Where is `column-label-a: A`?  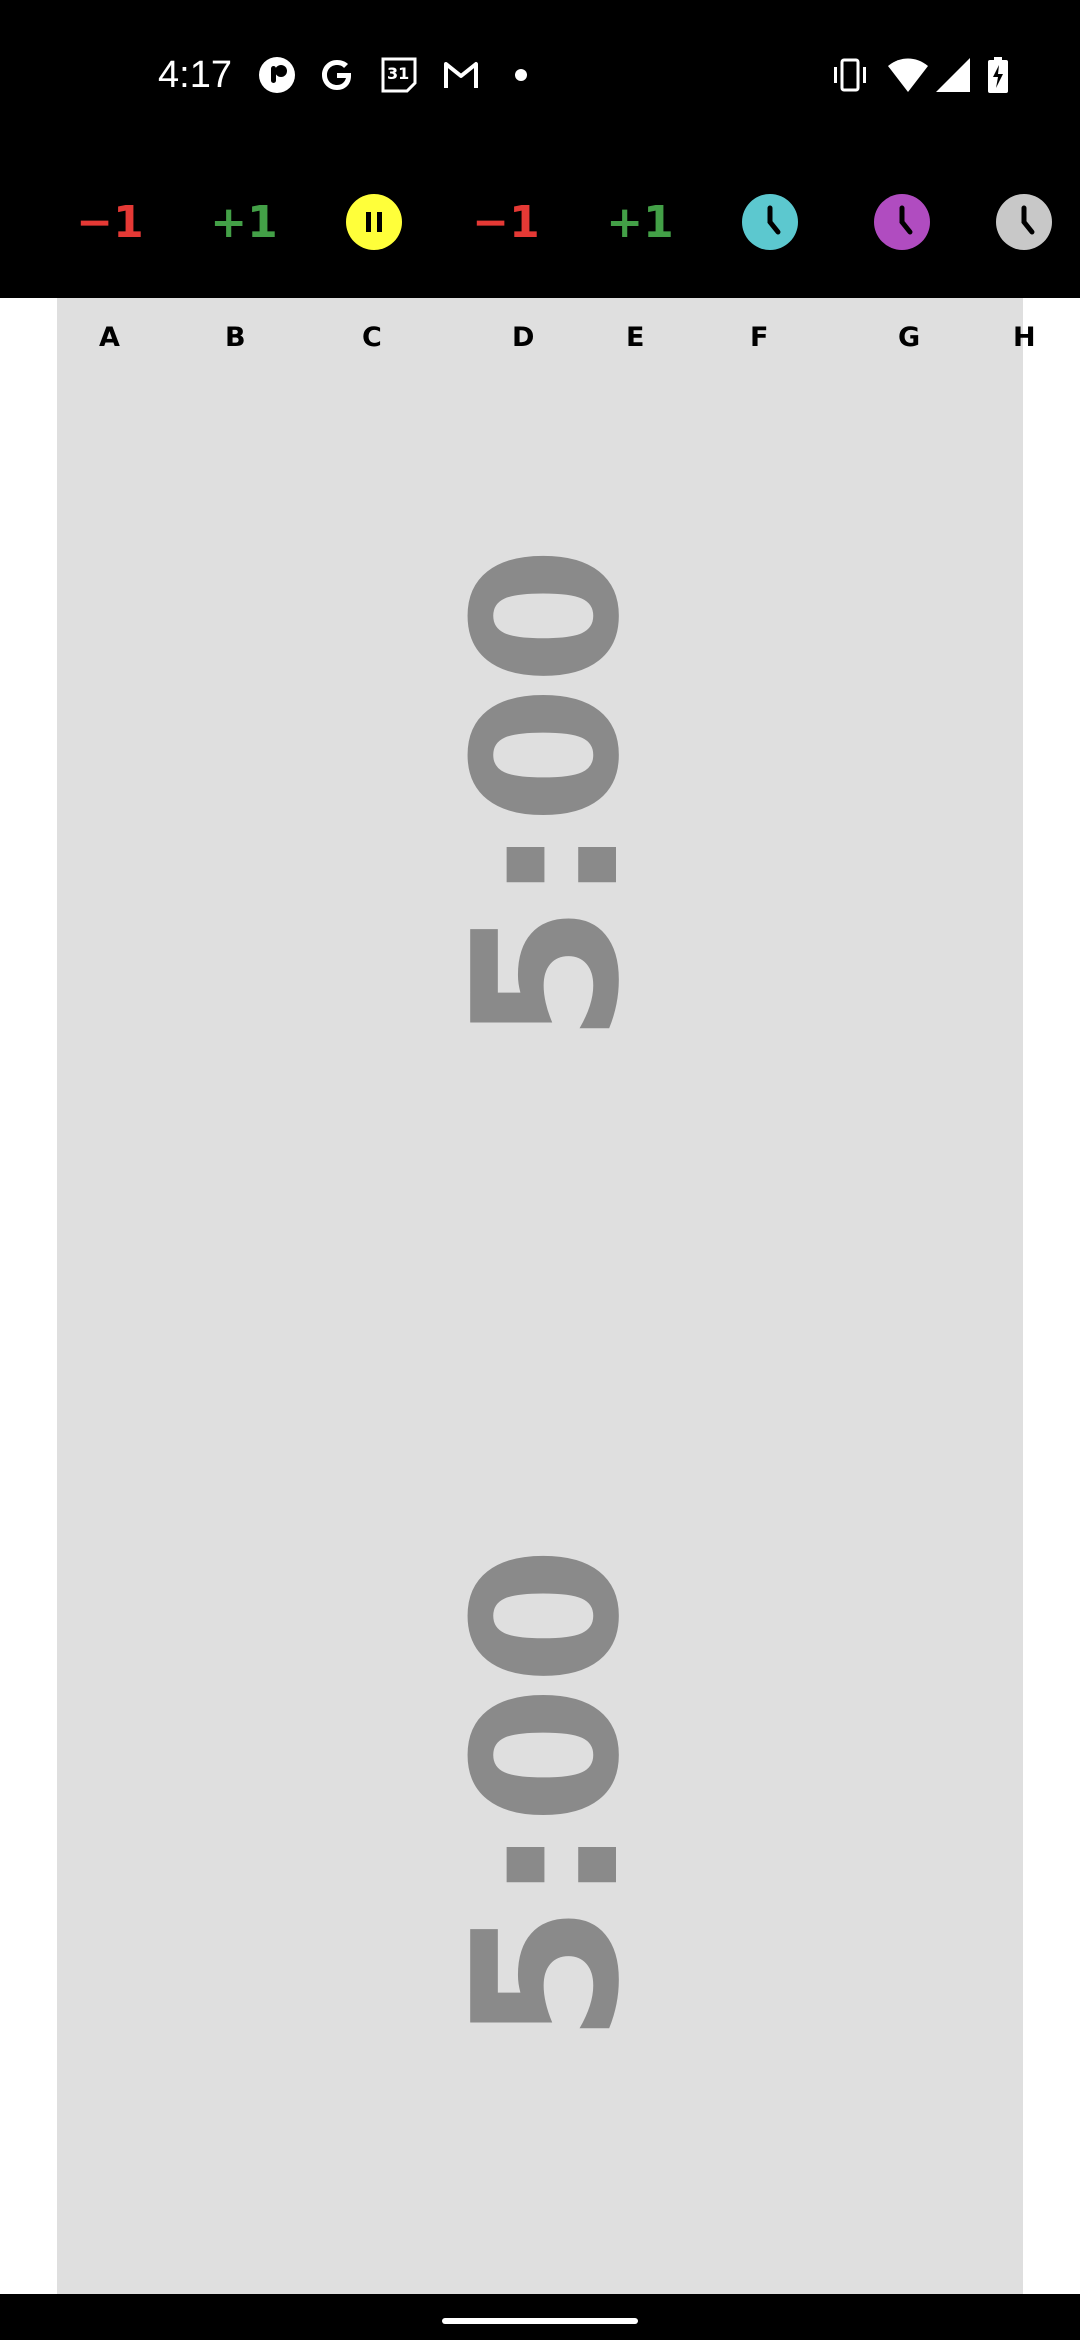 column-label-a: A is located at coordinates (109, 337).